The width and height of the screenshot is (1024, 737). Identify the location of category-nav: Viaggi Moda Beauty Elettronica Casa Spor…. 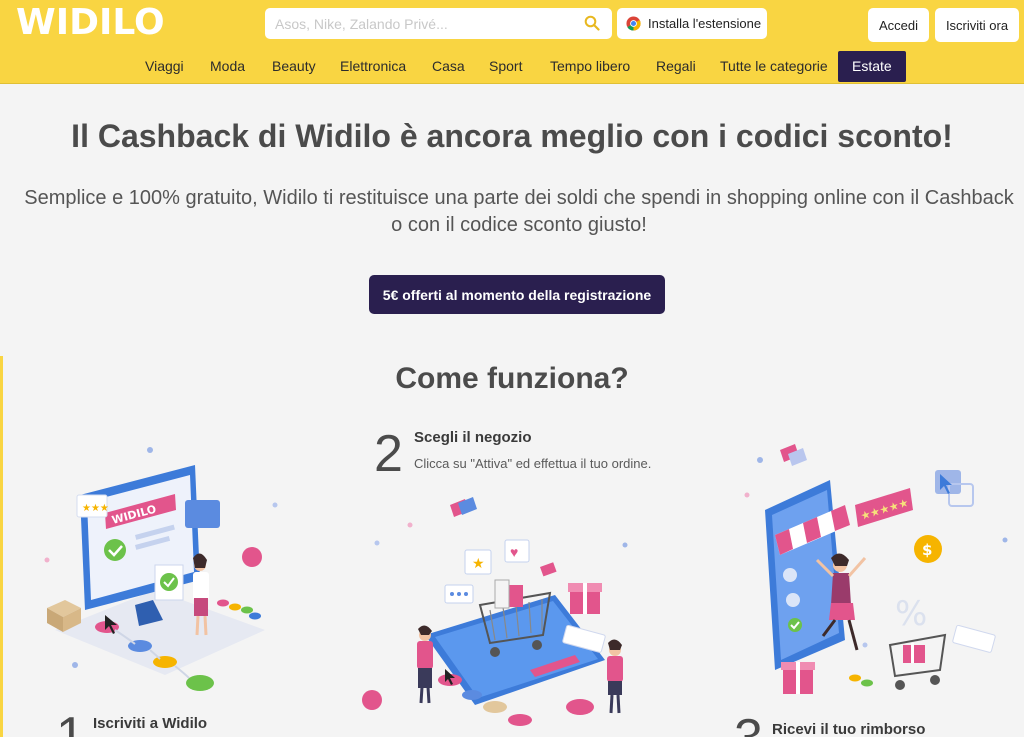
(512, 66).